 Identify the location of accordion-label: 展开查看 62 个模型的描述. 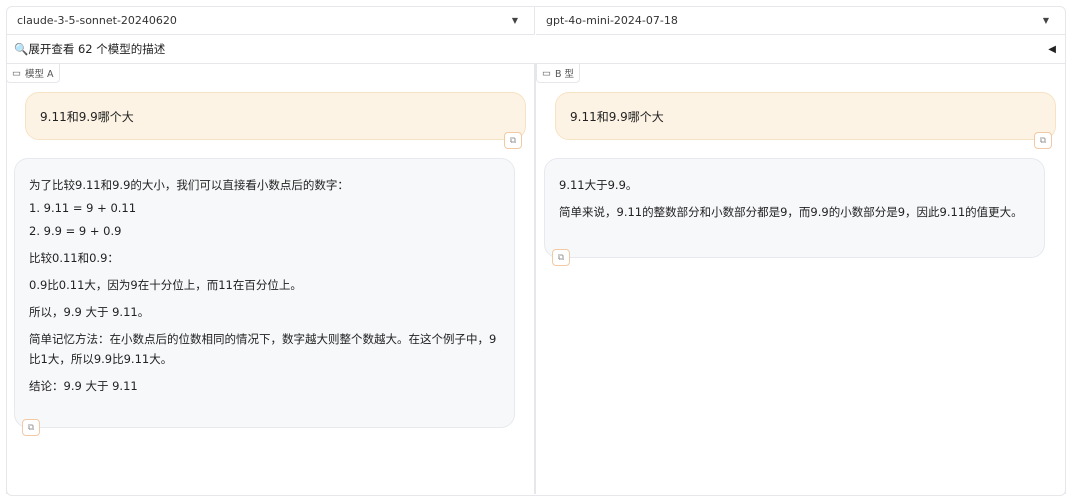
(97, 49).